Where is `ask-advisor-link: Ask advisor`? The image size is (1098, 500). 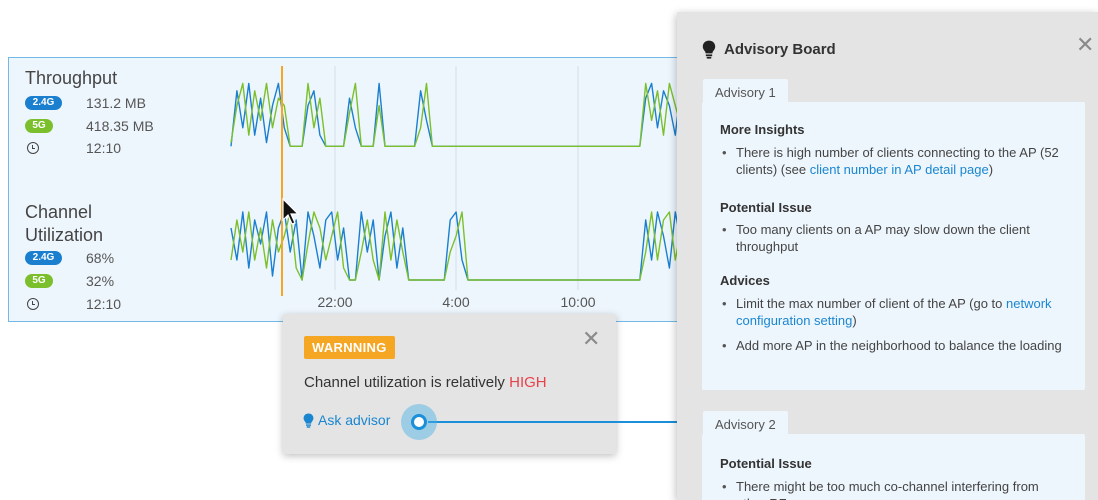
ask-advisor-link: Ask advisor is located at coordinates (346, 420).